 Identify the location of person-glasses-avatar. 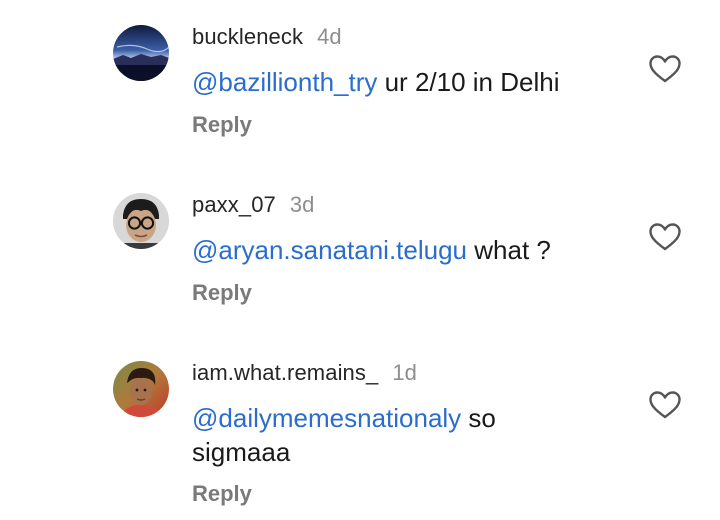
(141, 221).